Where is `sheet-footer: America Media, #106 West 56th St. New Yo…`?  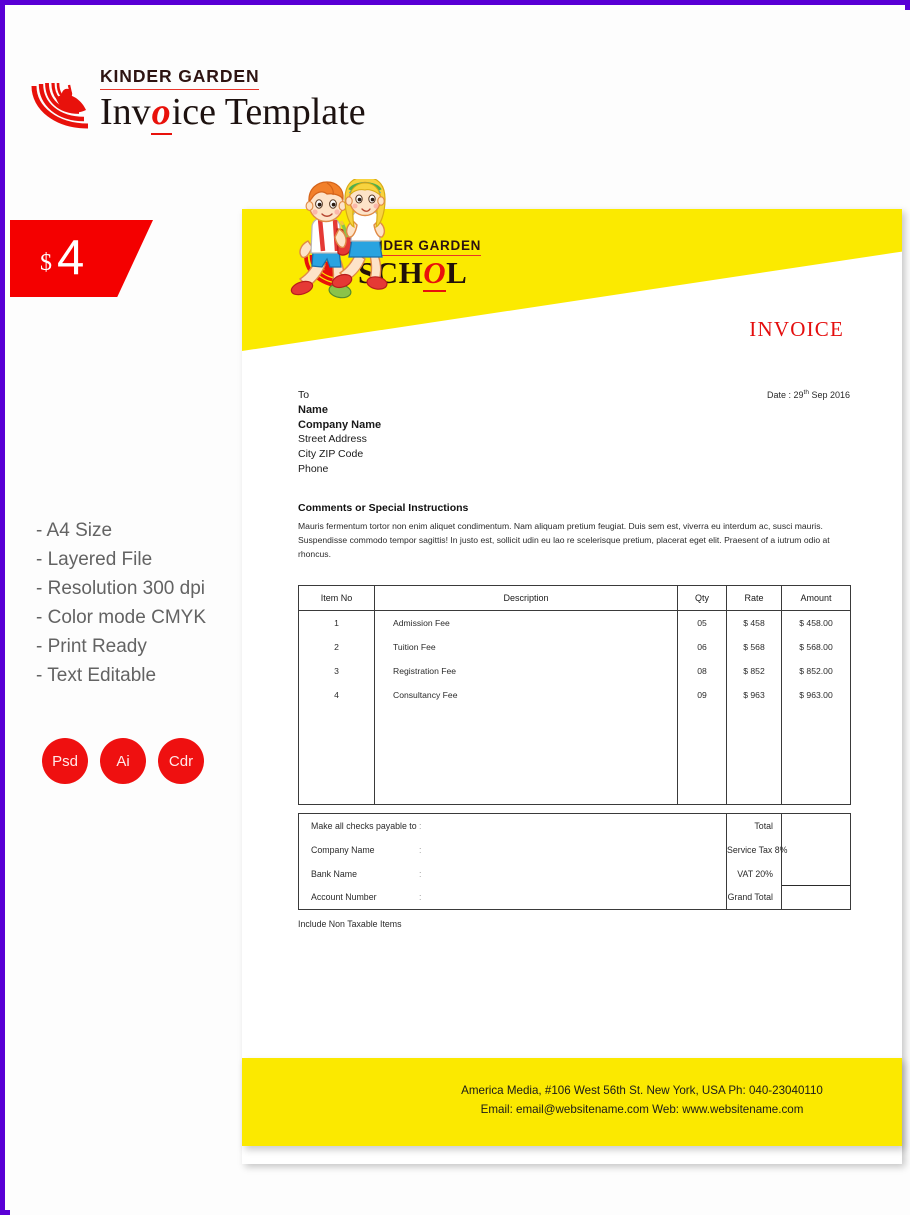
sheet-footer: America Media, #106 West 56th St. New Yo… is located at coordinates (572, 1102).